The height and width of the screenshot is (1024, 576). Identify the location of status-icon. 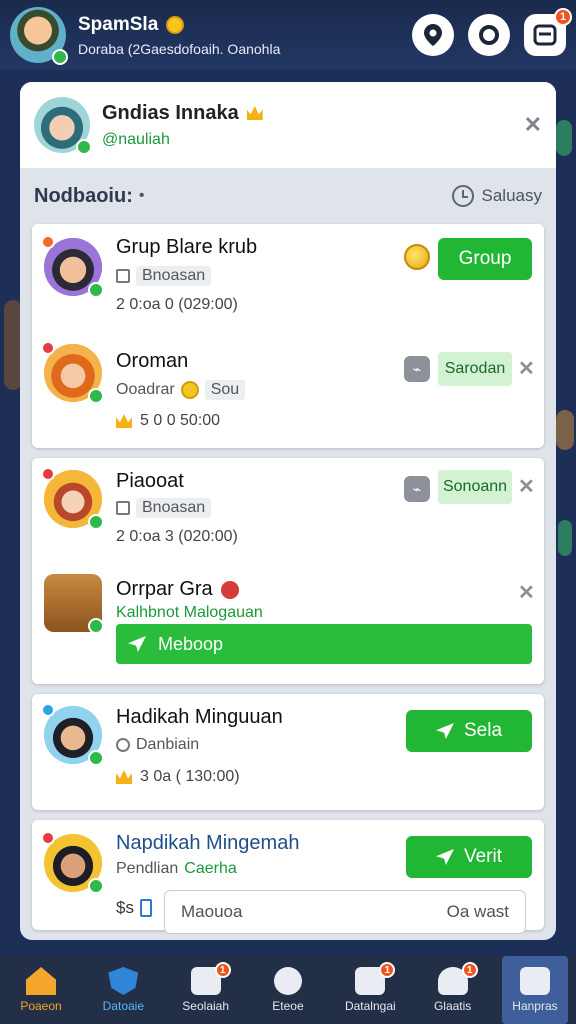
(123, 745).